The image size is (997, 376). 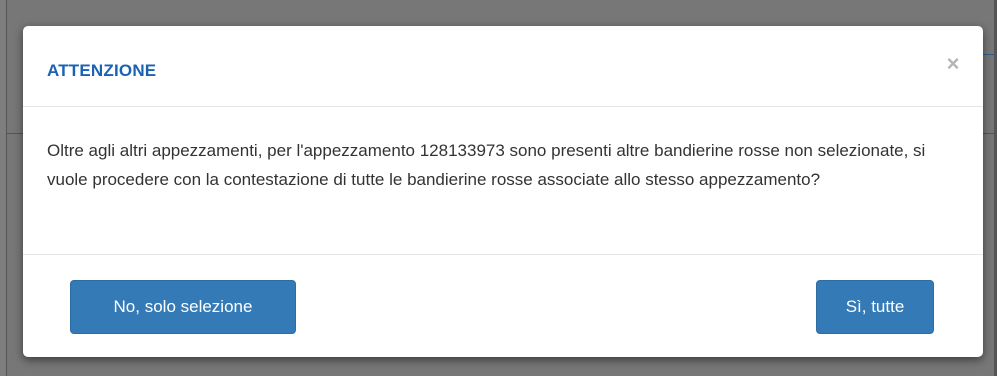 I want to click on background-divider-top-right, so click(x=988, y=54).